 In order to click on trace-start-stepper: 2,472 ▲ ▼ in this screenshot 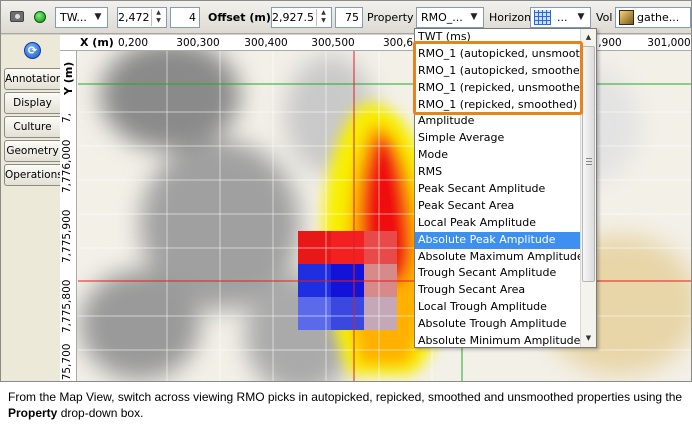, I will do `click(142, 17)`.